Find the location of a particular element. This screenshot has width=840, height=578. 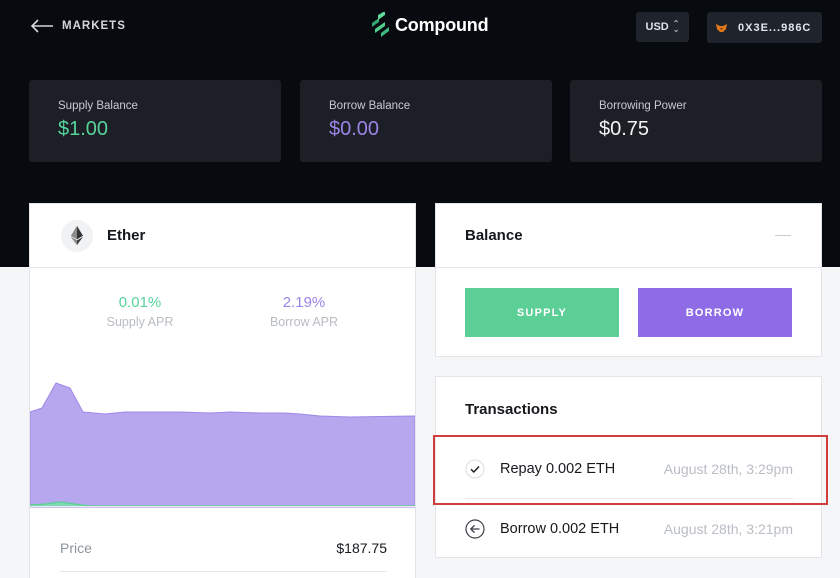

metamask-fox-icon is located at coordinates (721, 27).